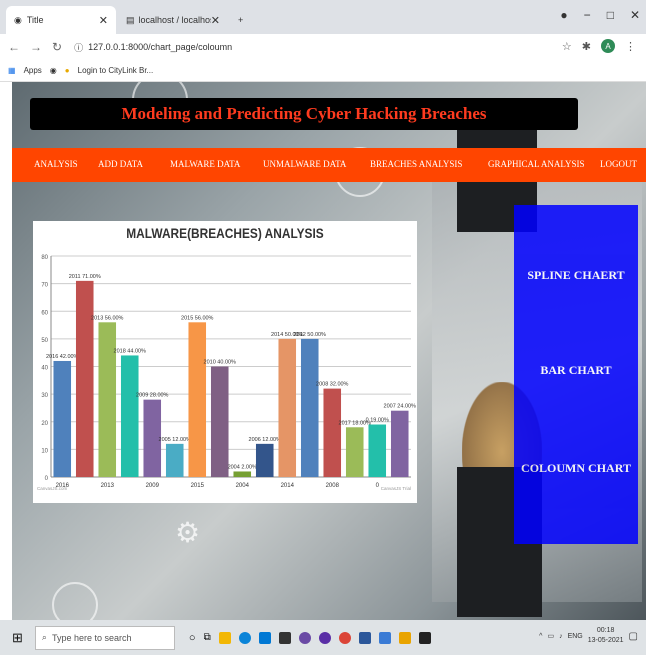 This screenshot has height=655, width=646. I want to click on nav-buttons: ← → ↻, so click(35, 47).